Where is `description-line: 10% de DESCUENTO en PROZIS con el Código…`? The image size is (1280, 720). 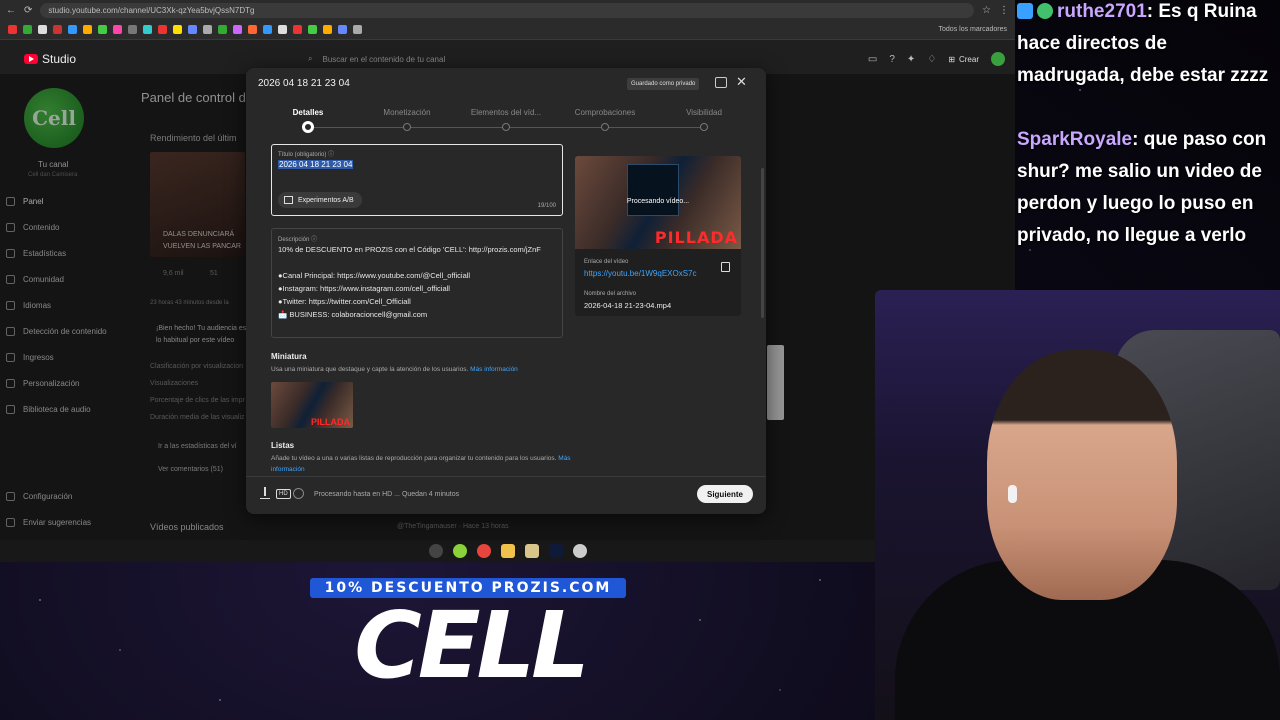 description-line: 10% de DESCUENTO en PROZIS con el Código… is located at coordinates (409, 249).